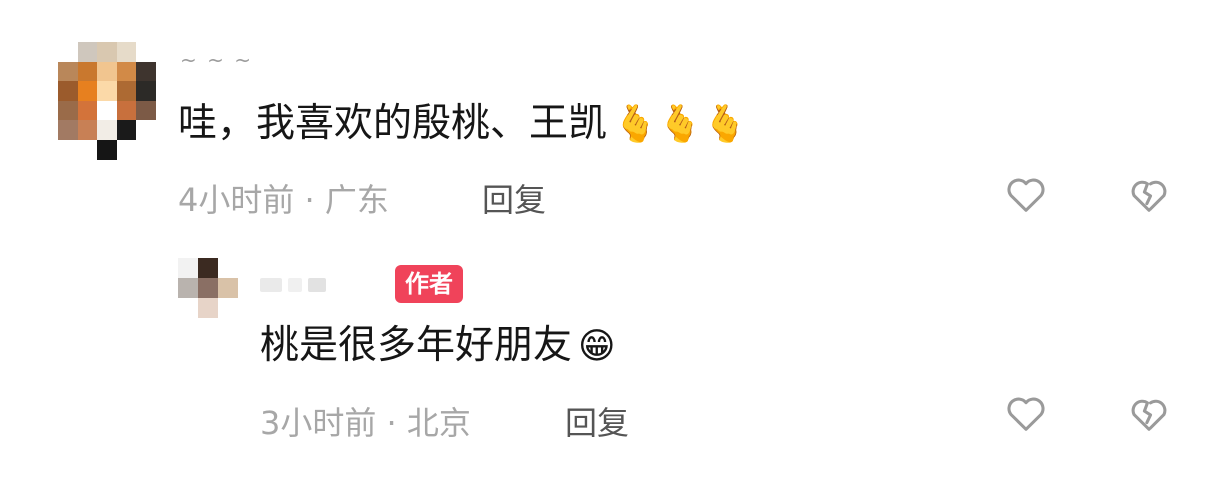 This screenshot has height=478, width=1219. I want to click on timestamp-location: 4小时前 · 广东, so click(283, 200).